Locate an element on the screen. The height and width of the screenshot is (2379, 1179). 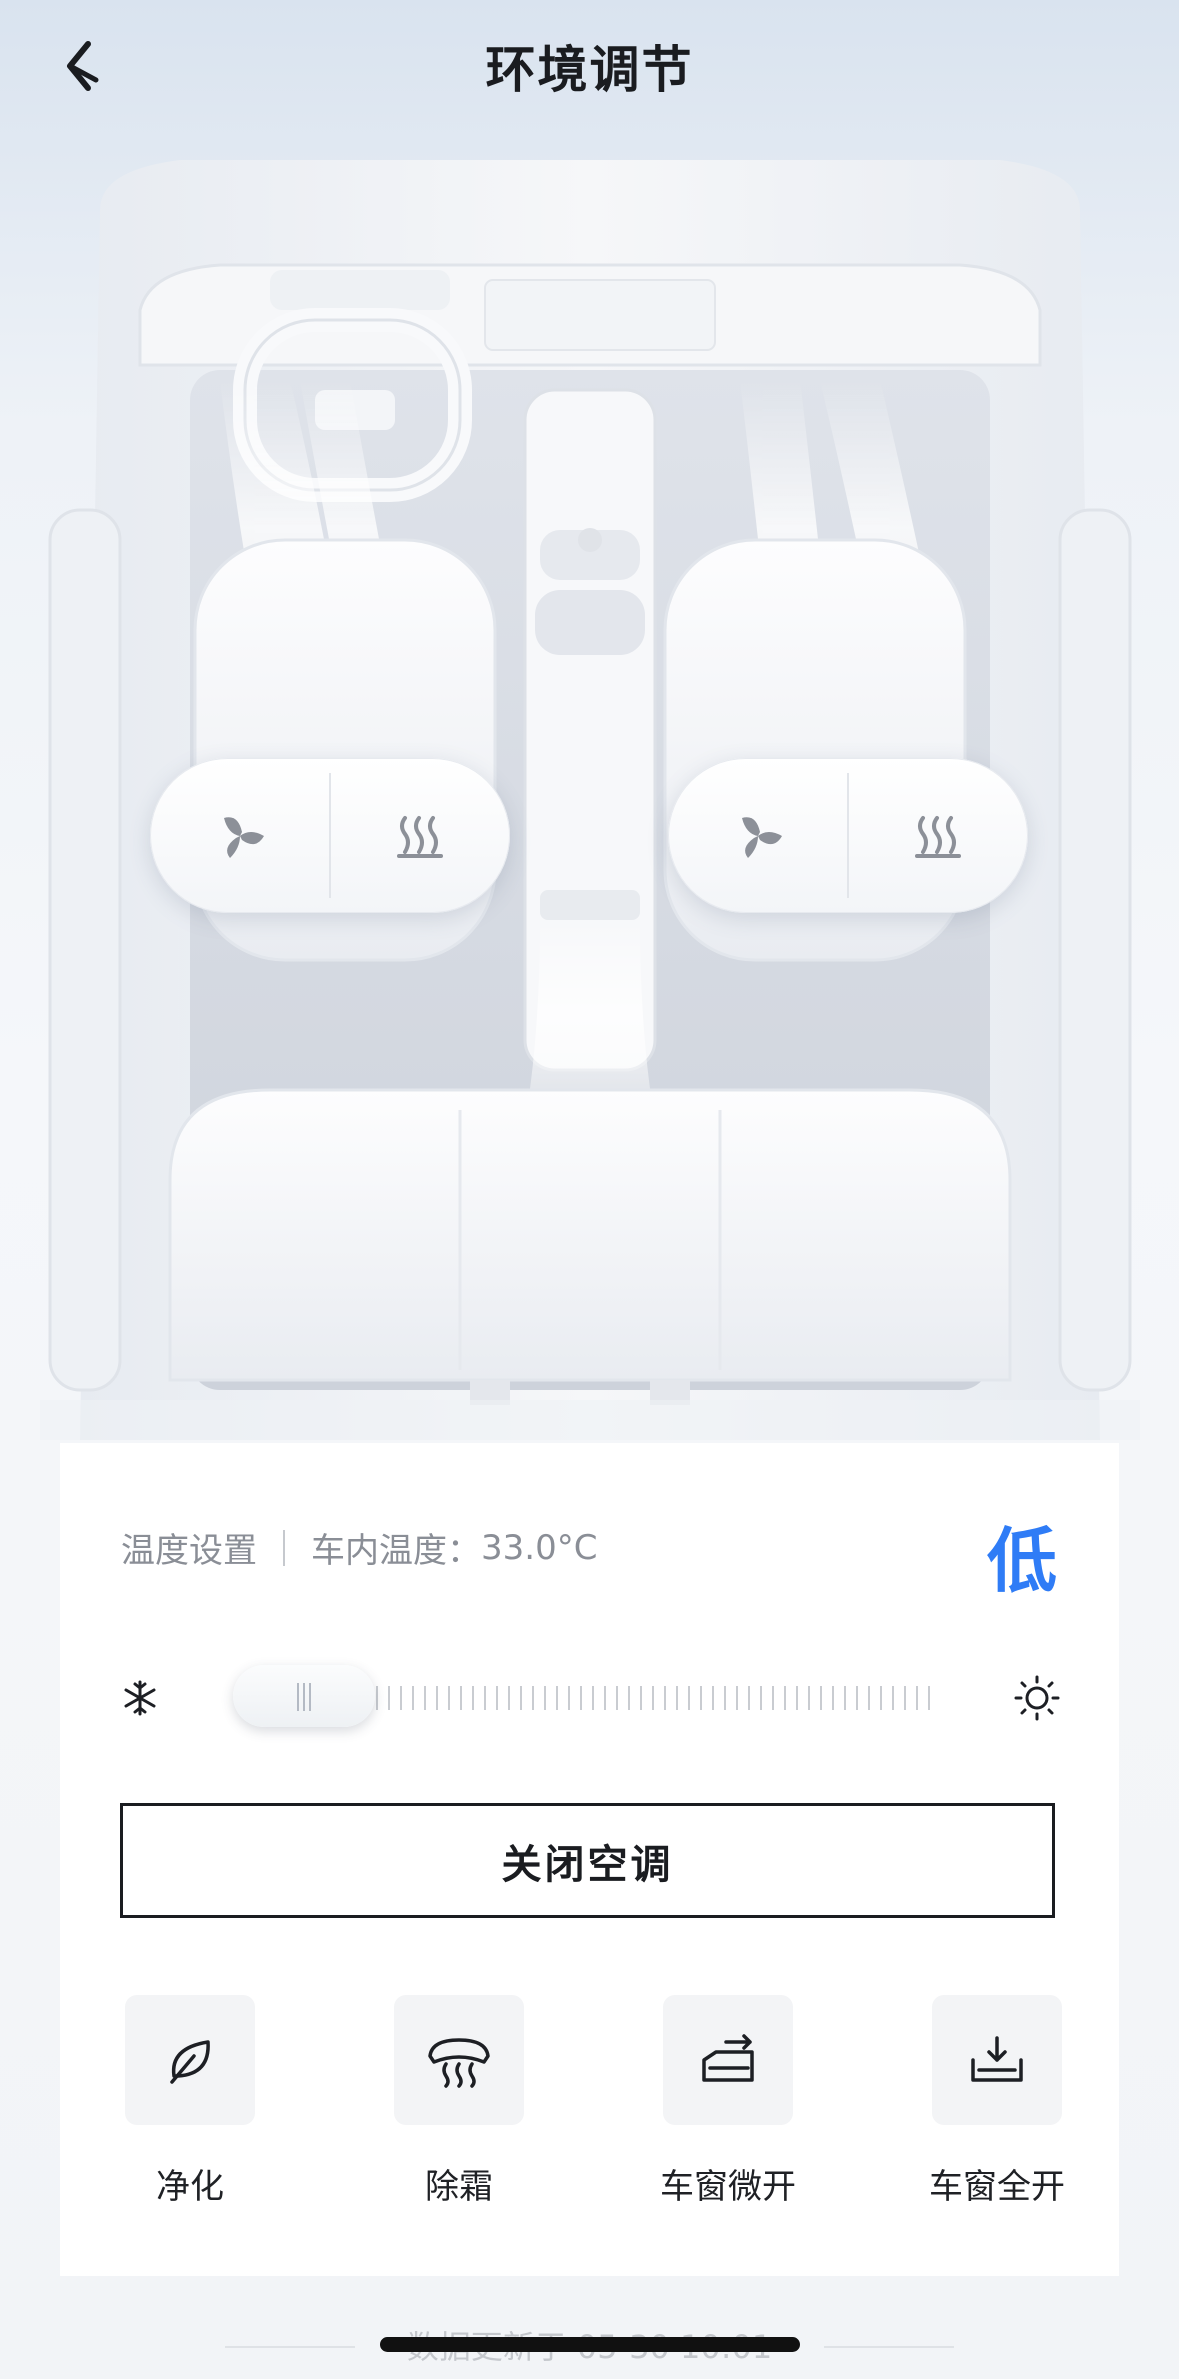
temperature-info-row: 温度设置 车内温度： 33.0°C is located at coordinates (359, 1547).